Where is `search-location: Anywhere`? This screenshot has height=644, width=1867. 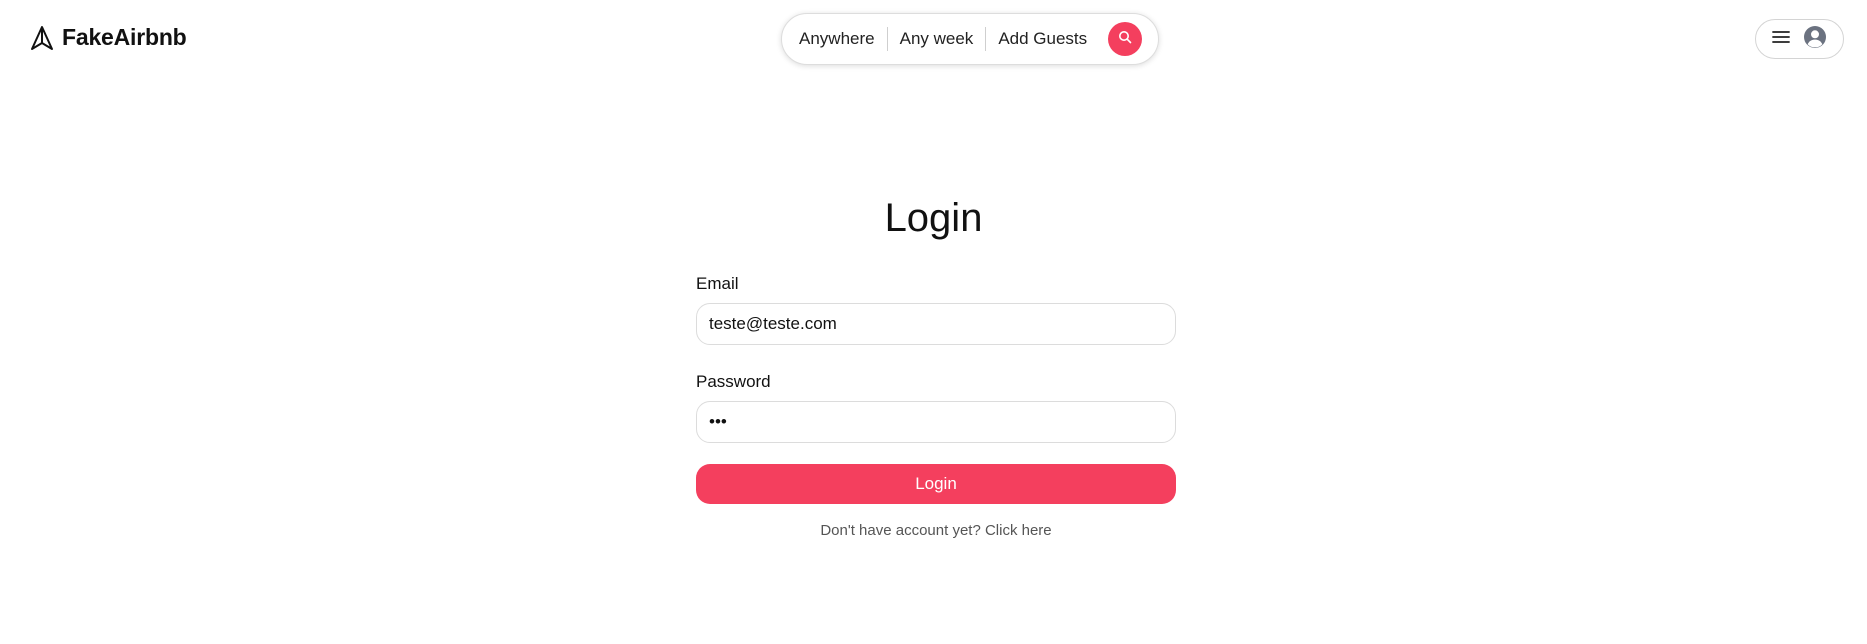
search-location: Anywhere is located at coordinates (837, 39).